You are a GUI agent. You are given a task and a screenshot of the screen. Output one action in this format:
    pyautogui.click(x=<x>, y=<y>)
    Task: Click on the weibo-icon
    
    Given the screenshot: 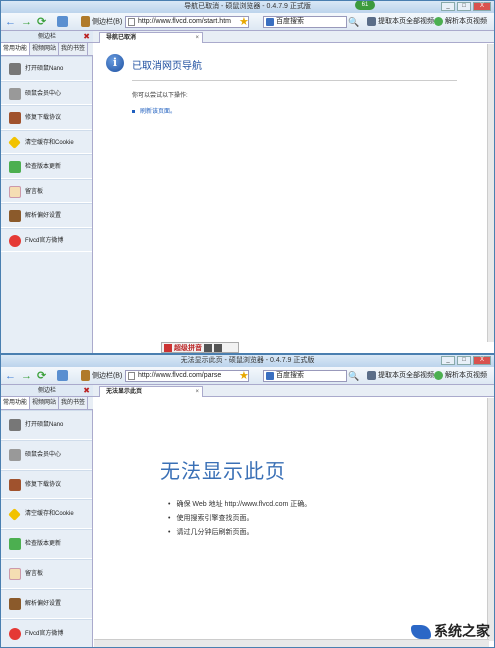 What is the action you would take?
    pyautogui.click(x=15, y=633)
    